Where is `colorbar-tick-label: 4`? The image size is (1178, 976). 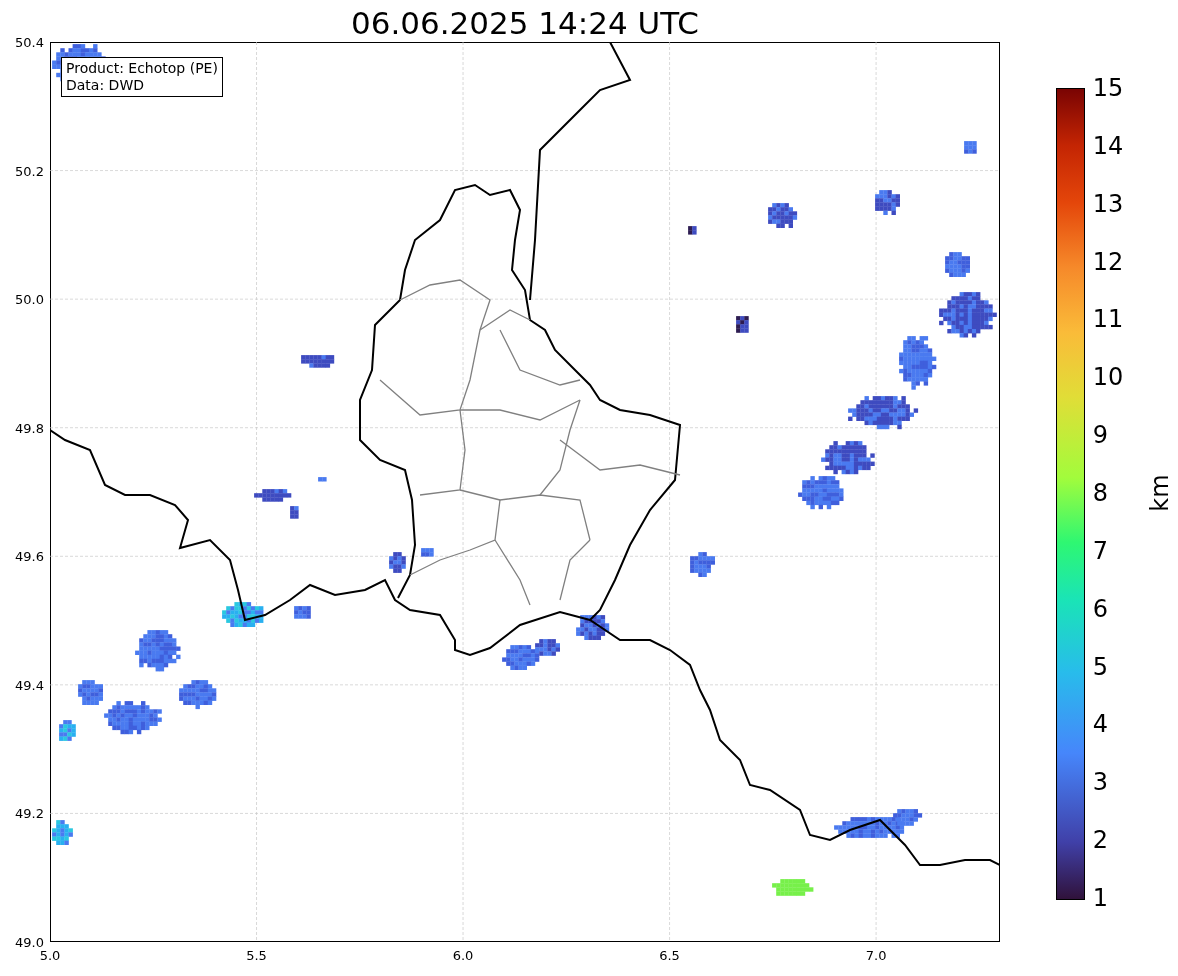
colorbar-tick-label: 4 is located at coordinates (1100, 724).